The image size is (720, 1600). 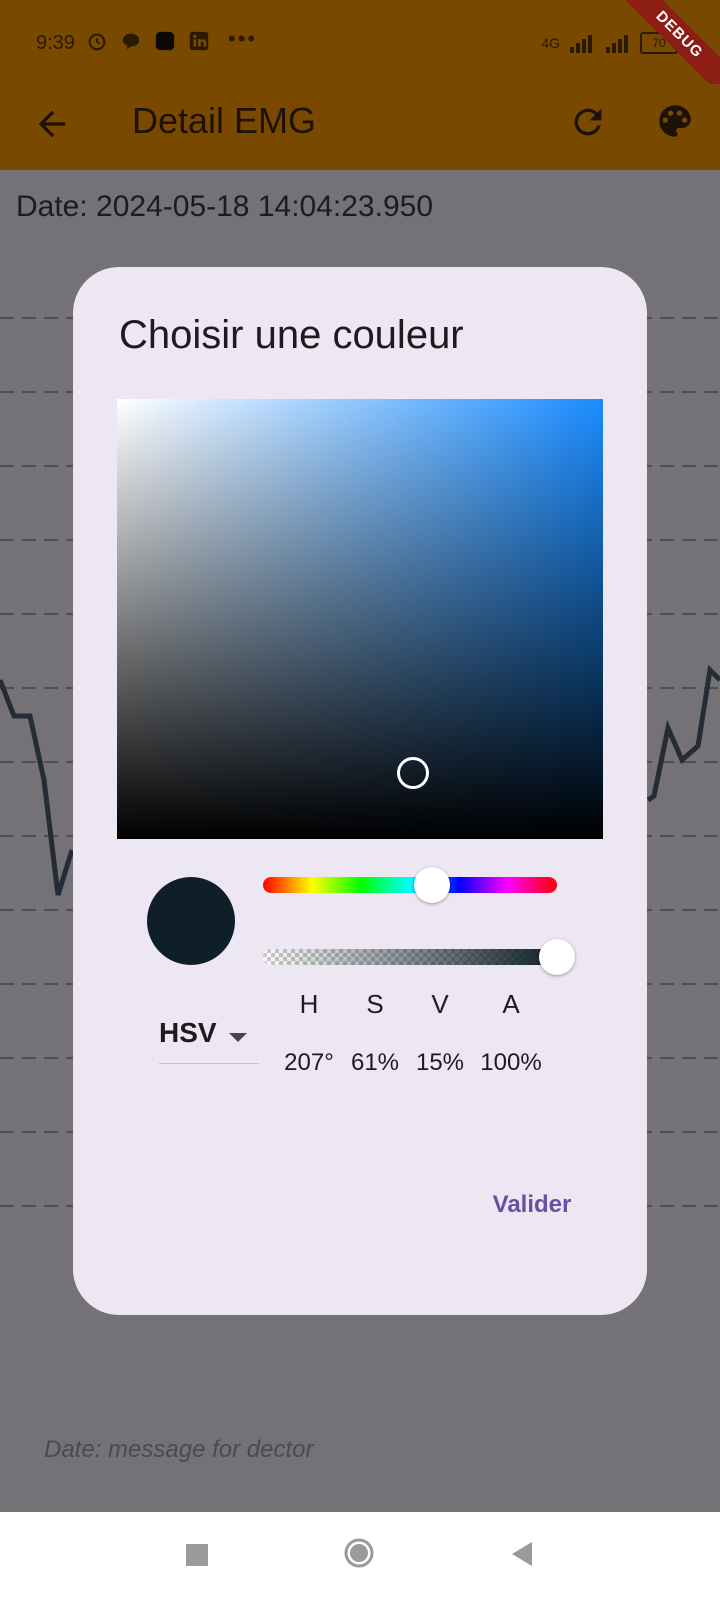 What do you see at coordinates (440, 1004) in the screenshot?
I see `channel-label: V` at bounding box center [440, 1004].